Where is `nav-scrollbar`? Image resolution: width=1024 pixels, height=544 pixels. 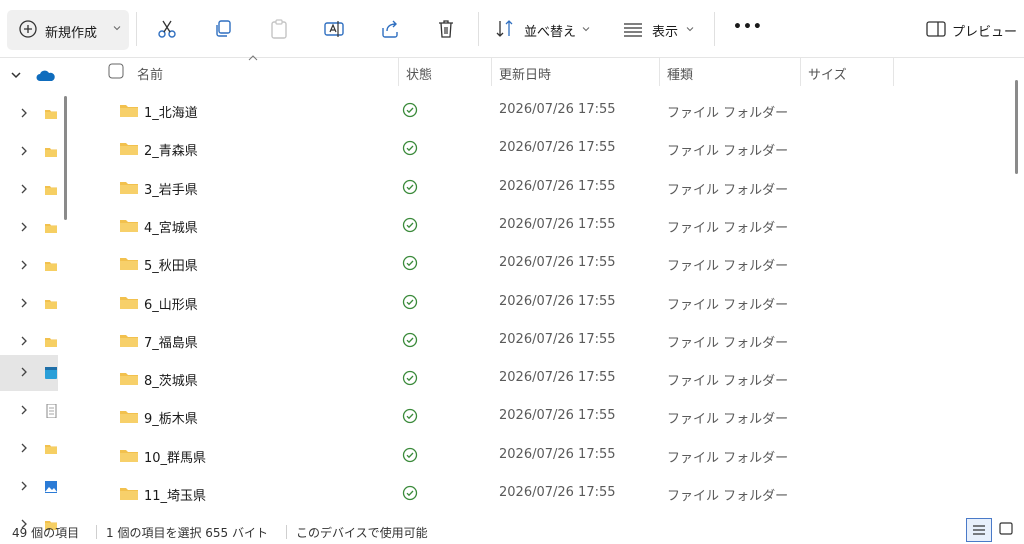 nav-scrollbar is located at coordinates (65, 158).